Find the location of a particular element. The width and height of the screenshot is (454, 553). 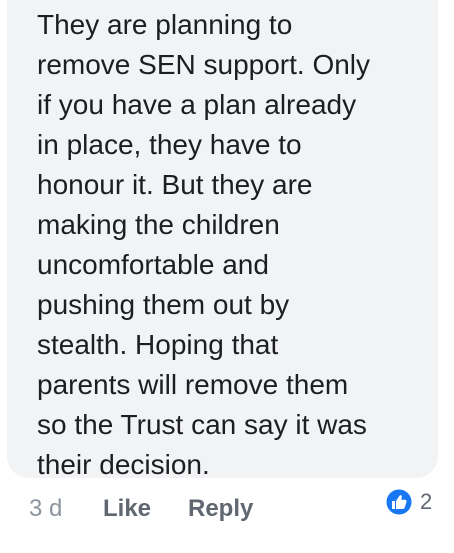

comment-line: in place, they have to is located at coordinates (169, 144).